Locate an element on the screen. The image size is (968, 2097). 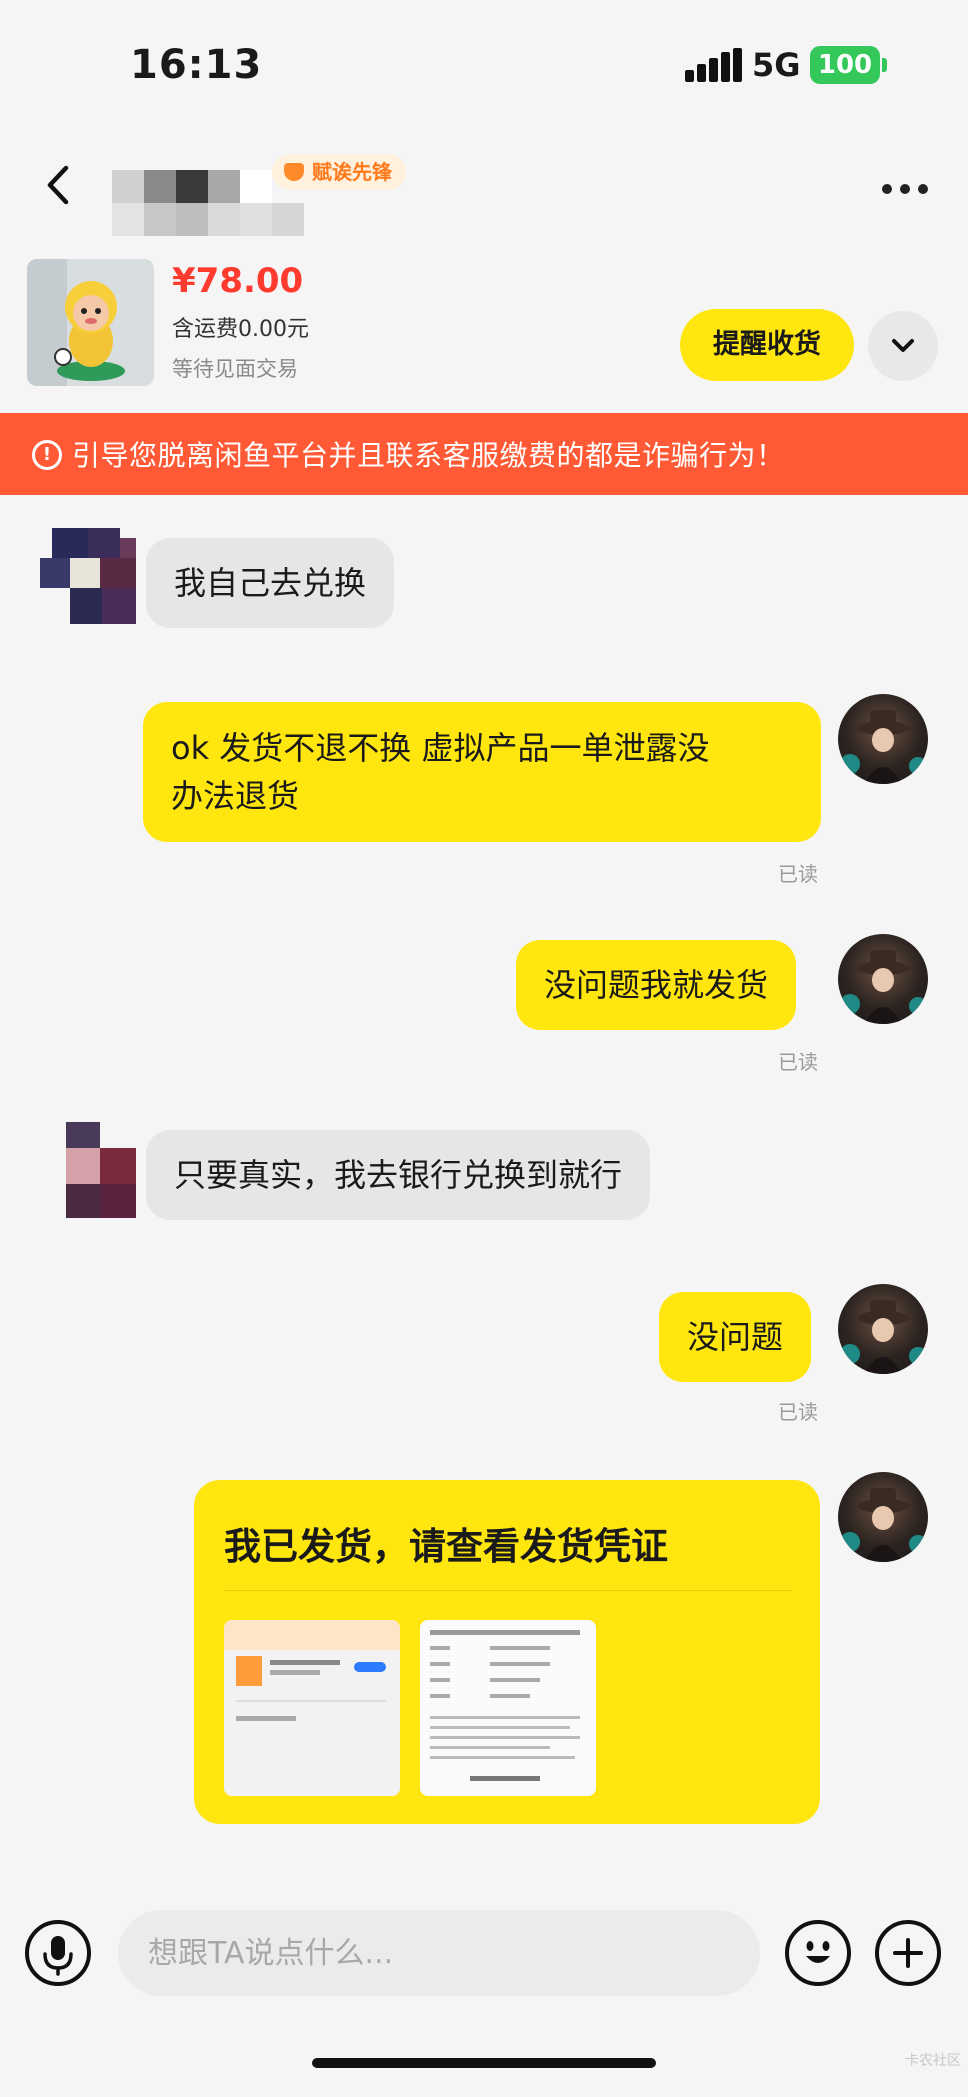
plus-icon is located at coordinates (908, 1953).